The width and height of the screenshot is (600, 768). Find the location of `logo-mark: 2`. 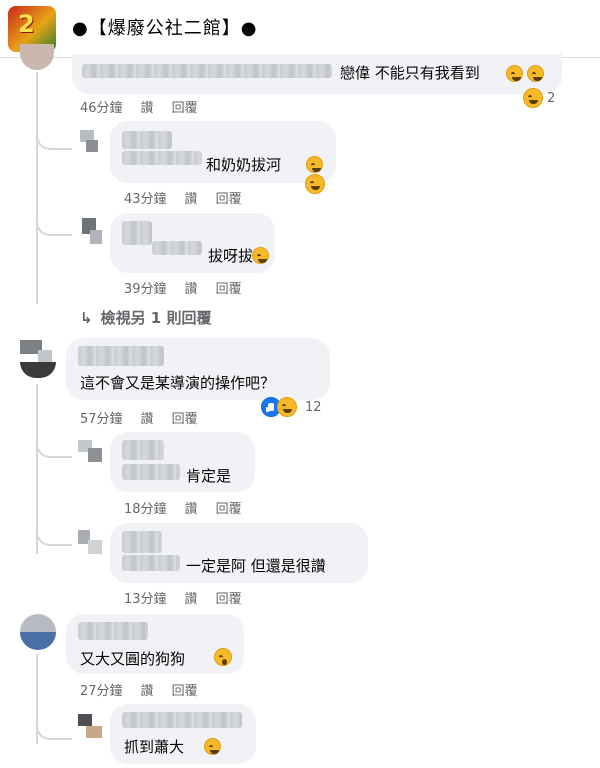

logo-mark: 2 is located at coordinates (26, 24).